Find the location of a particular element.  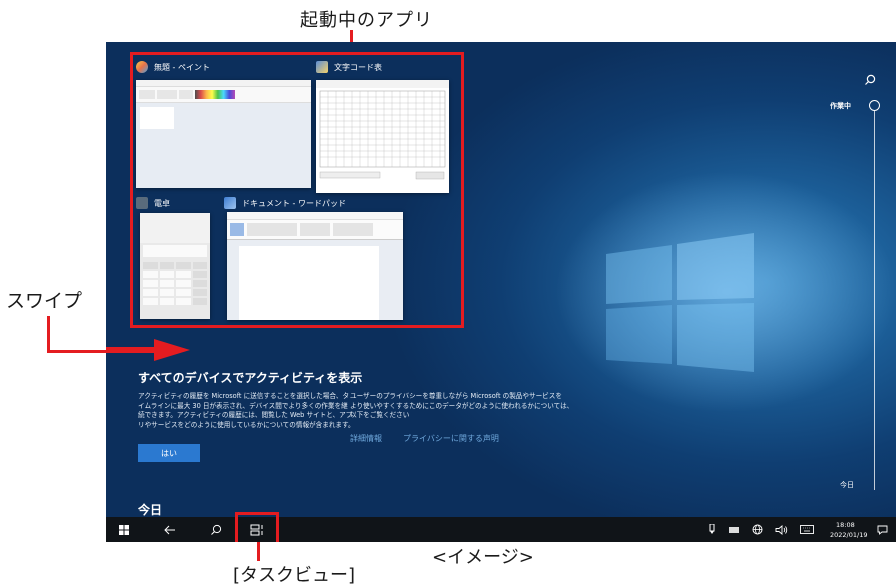

start-icon is located at coordinates (124, 529).